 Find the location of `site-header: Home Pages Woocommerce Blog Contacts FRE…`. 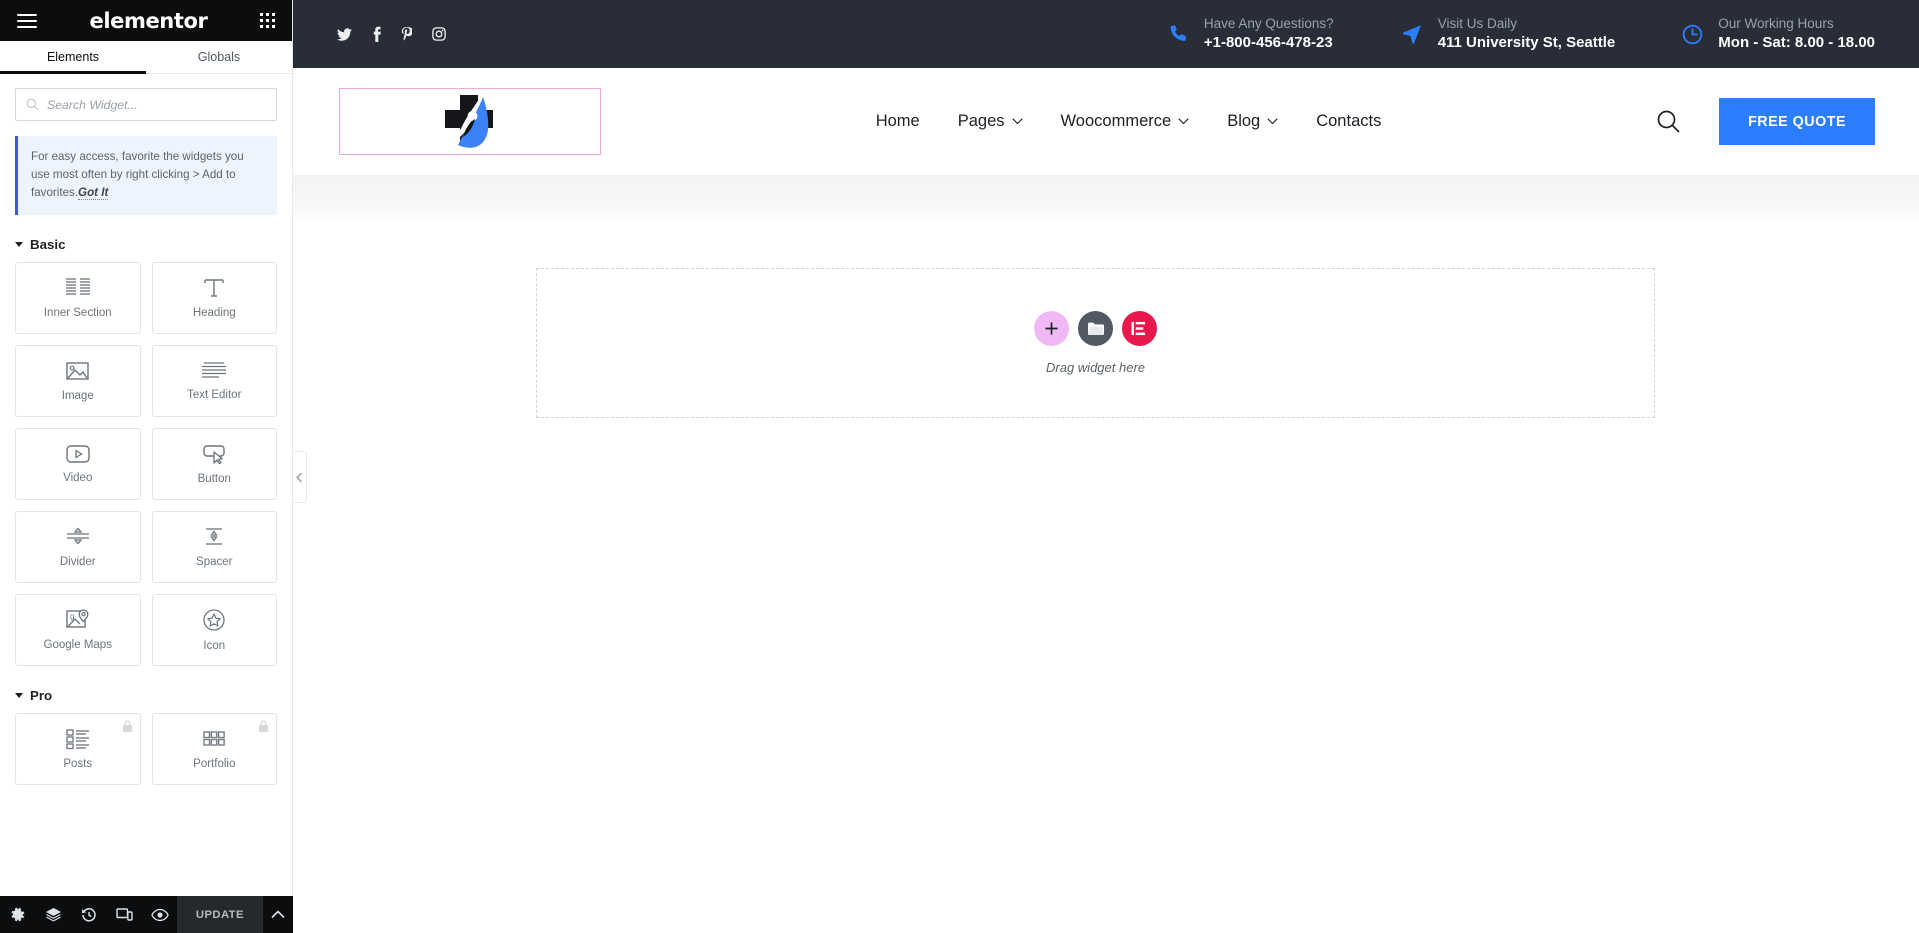

site-header: Home Pages Woocommerce Blog Contacts FRE… is located at coordinates (1106, 121).